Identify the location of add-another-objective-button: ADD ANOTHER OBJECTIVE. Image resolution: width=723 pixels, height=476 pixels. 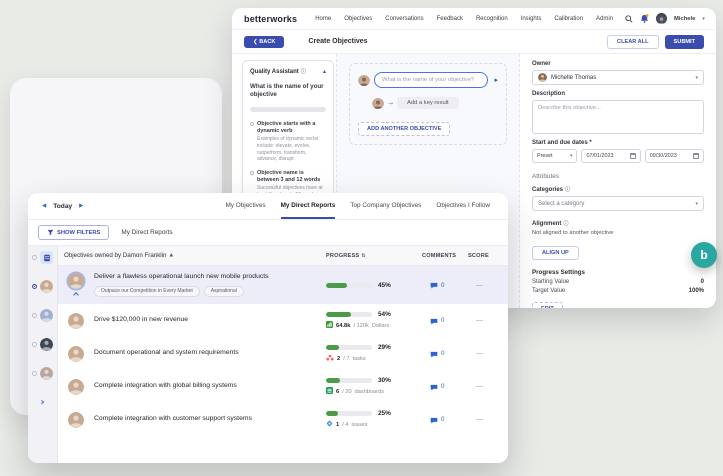
(404, 129).